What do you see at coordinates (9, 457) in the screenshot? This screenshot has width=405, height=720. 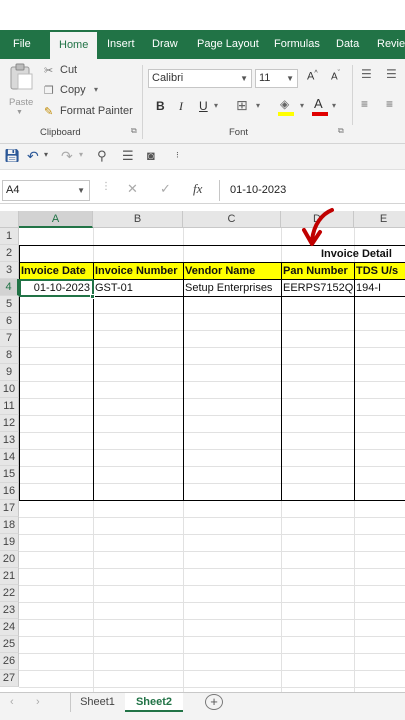 I see `row-header: 14` at bounding box center [9, 457].